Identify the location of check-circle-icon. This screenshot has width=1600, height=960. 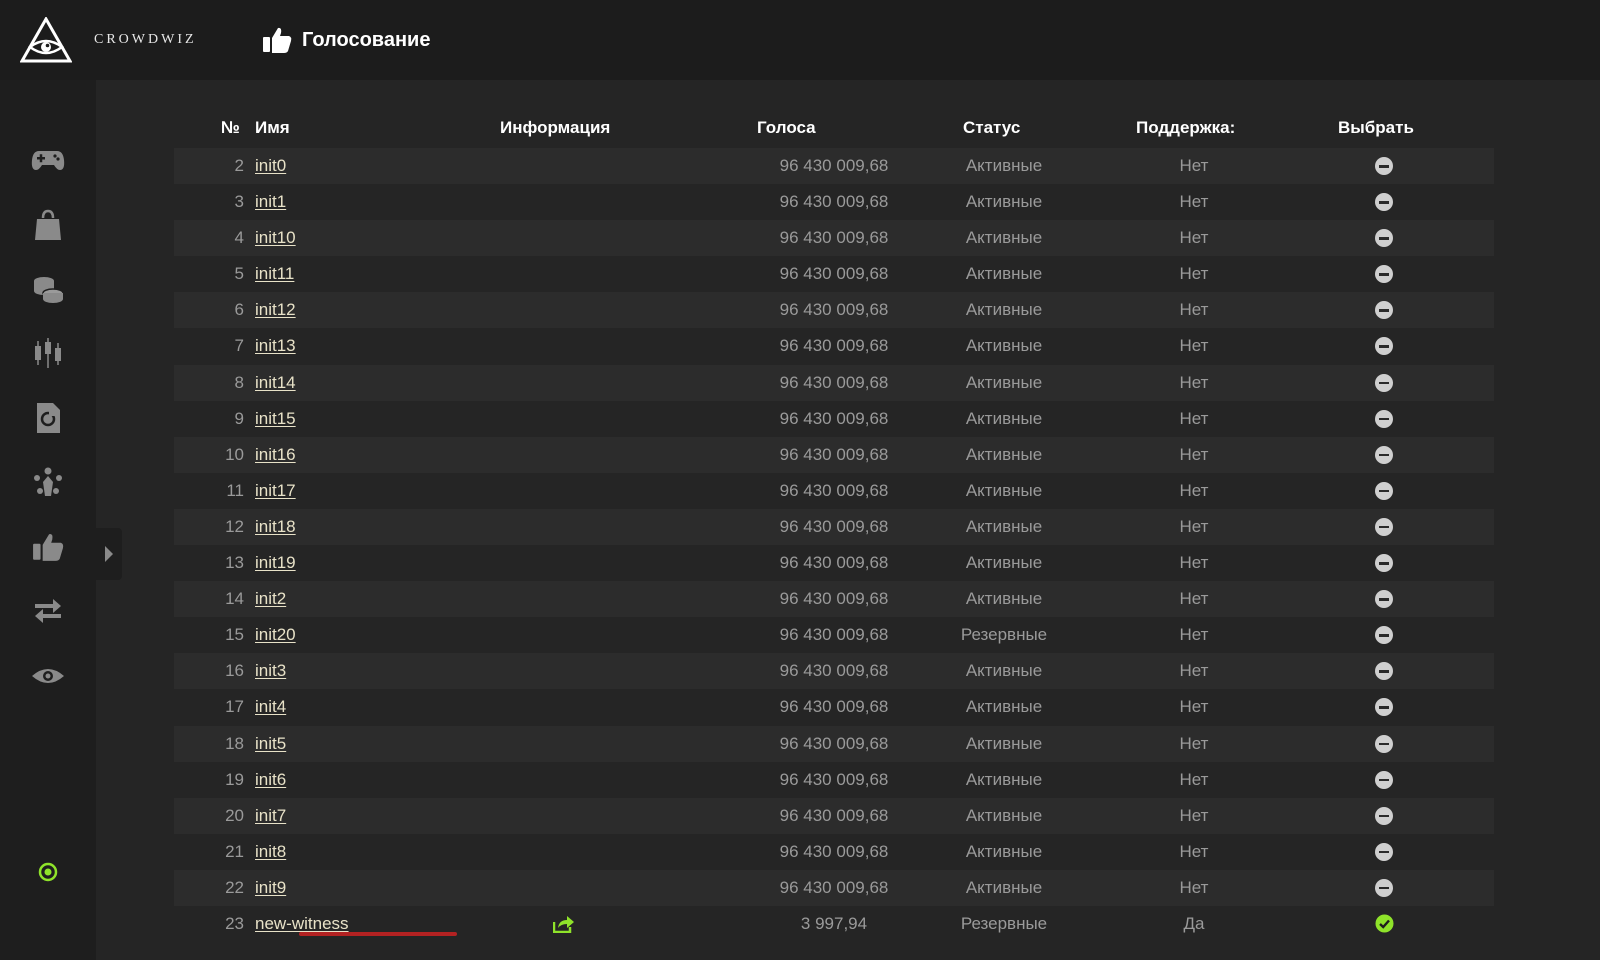
(1384, 923).